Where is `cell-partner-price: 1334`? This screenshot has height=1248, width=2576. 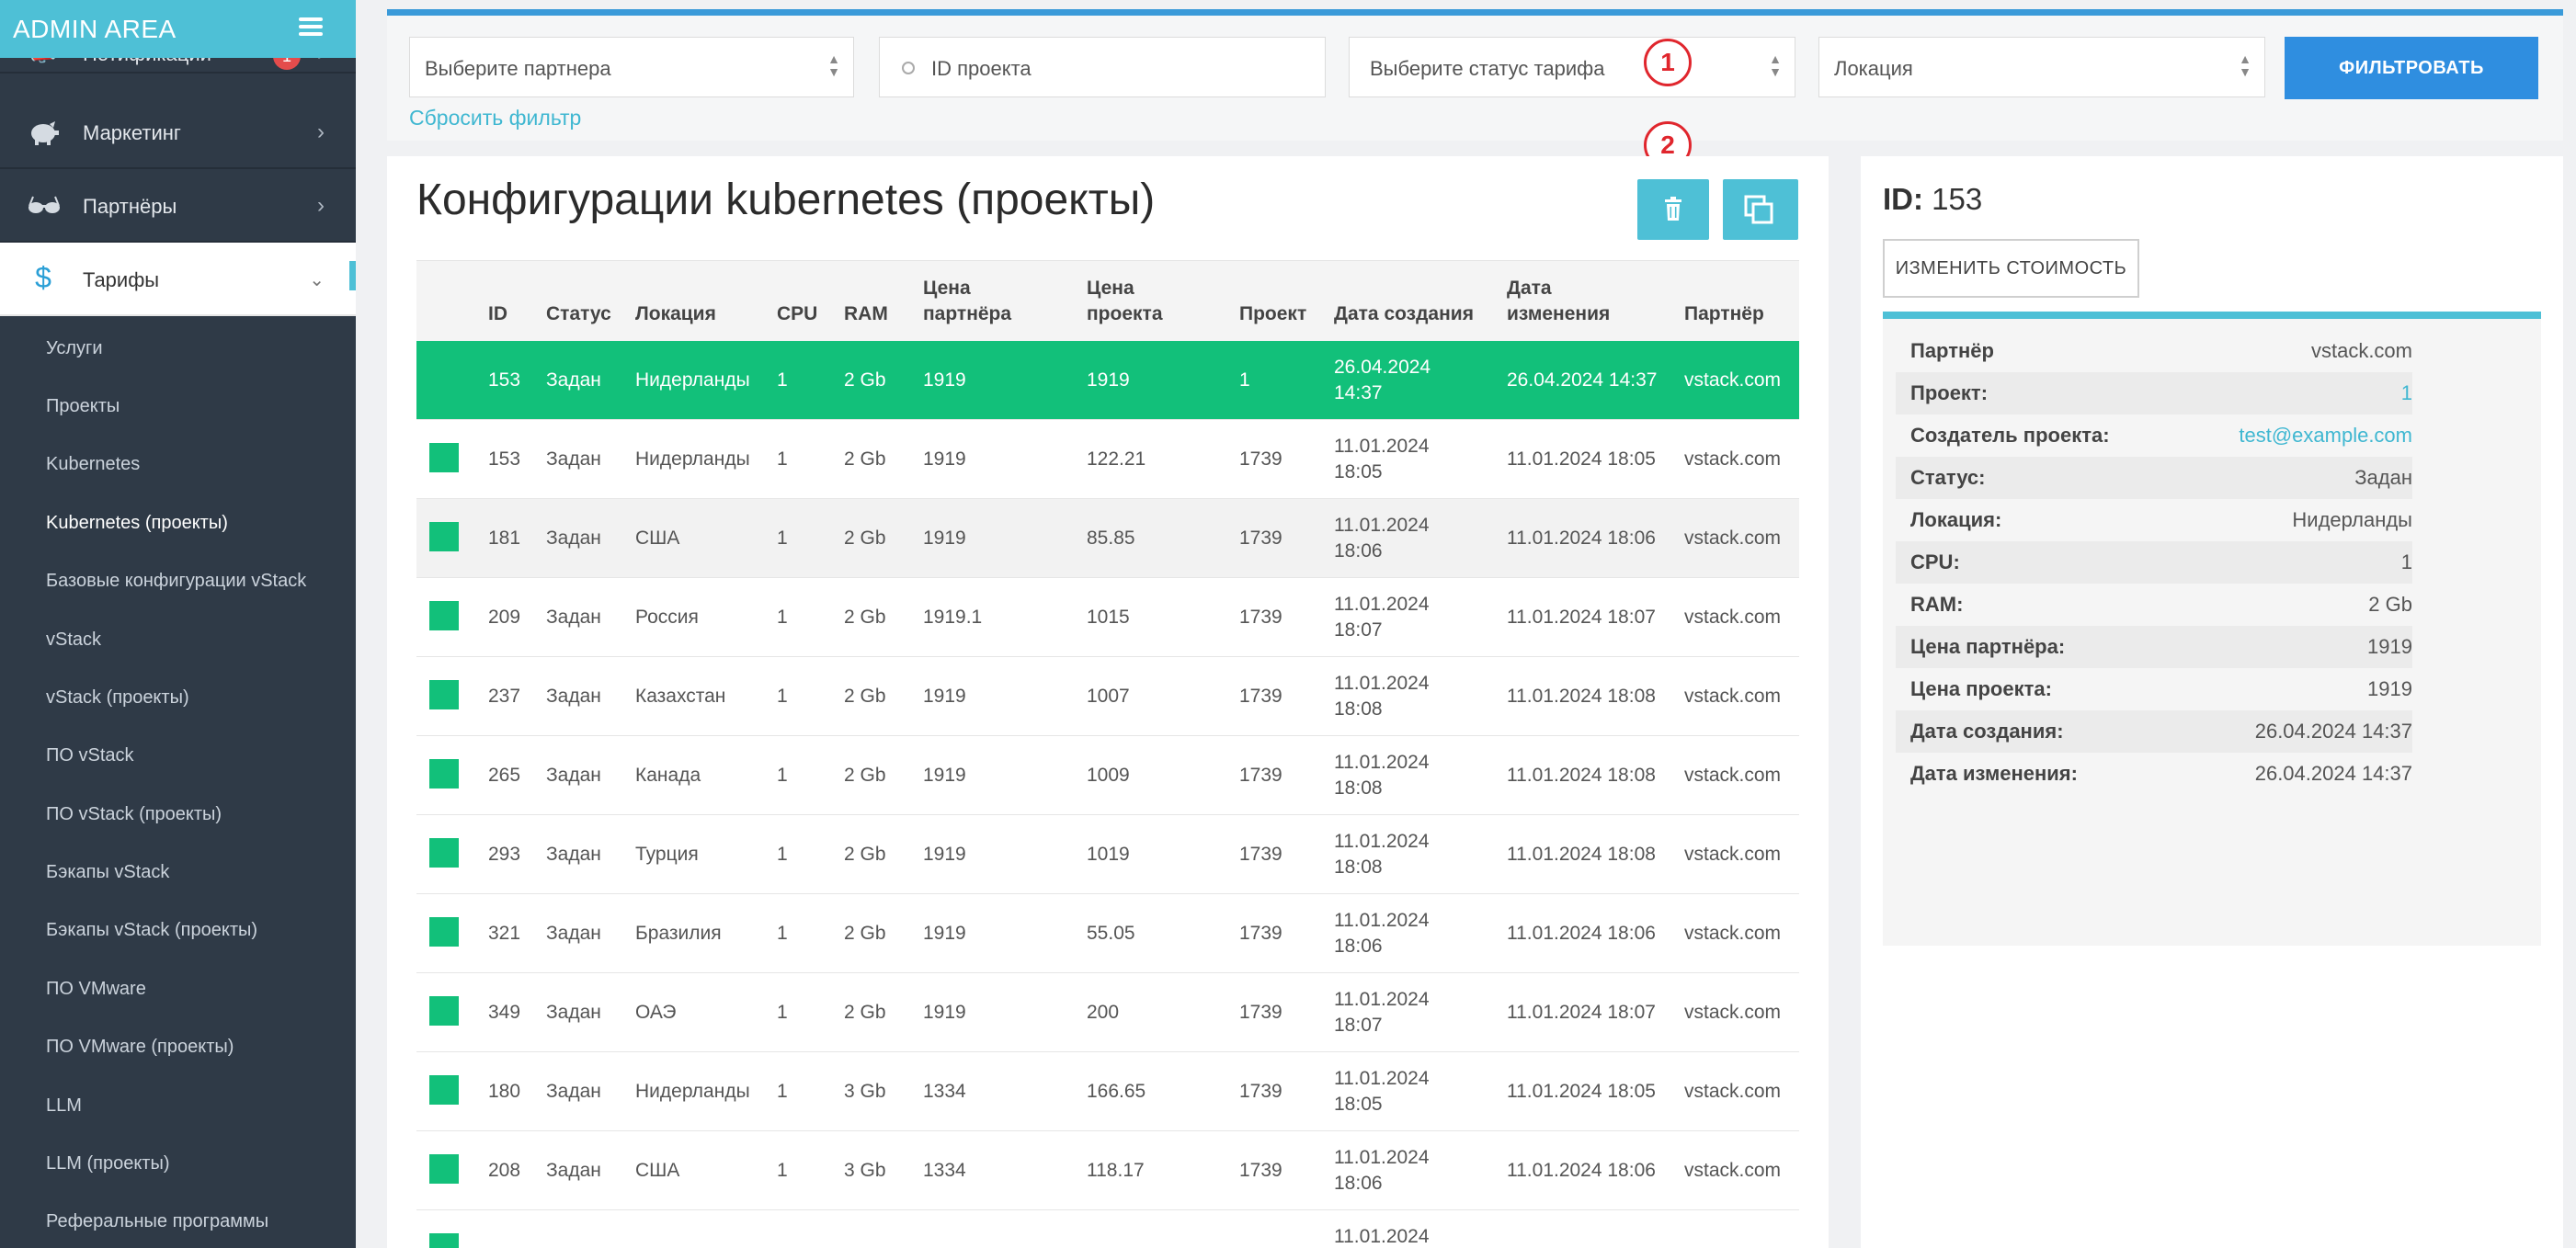
cell-partner-price: 1334 is located at coordinates (944, 1170).